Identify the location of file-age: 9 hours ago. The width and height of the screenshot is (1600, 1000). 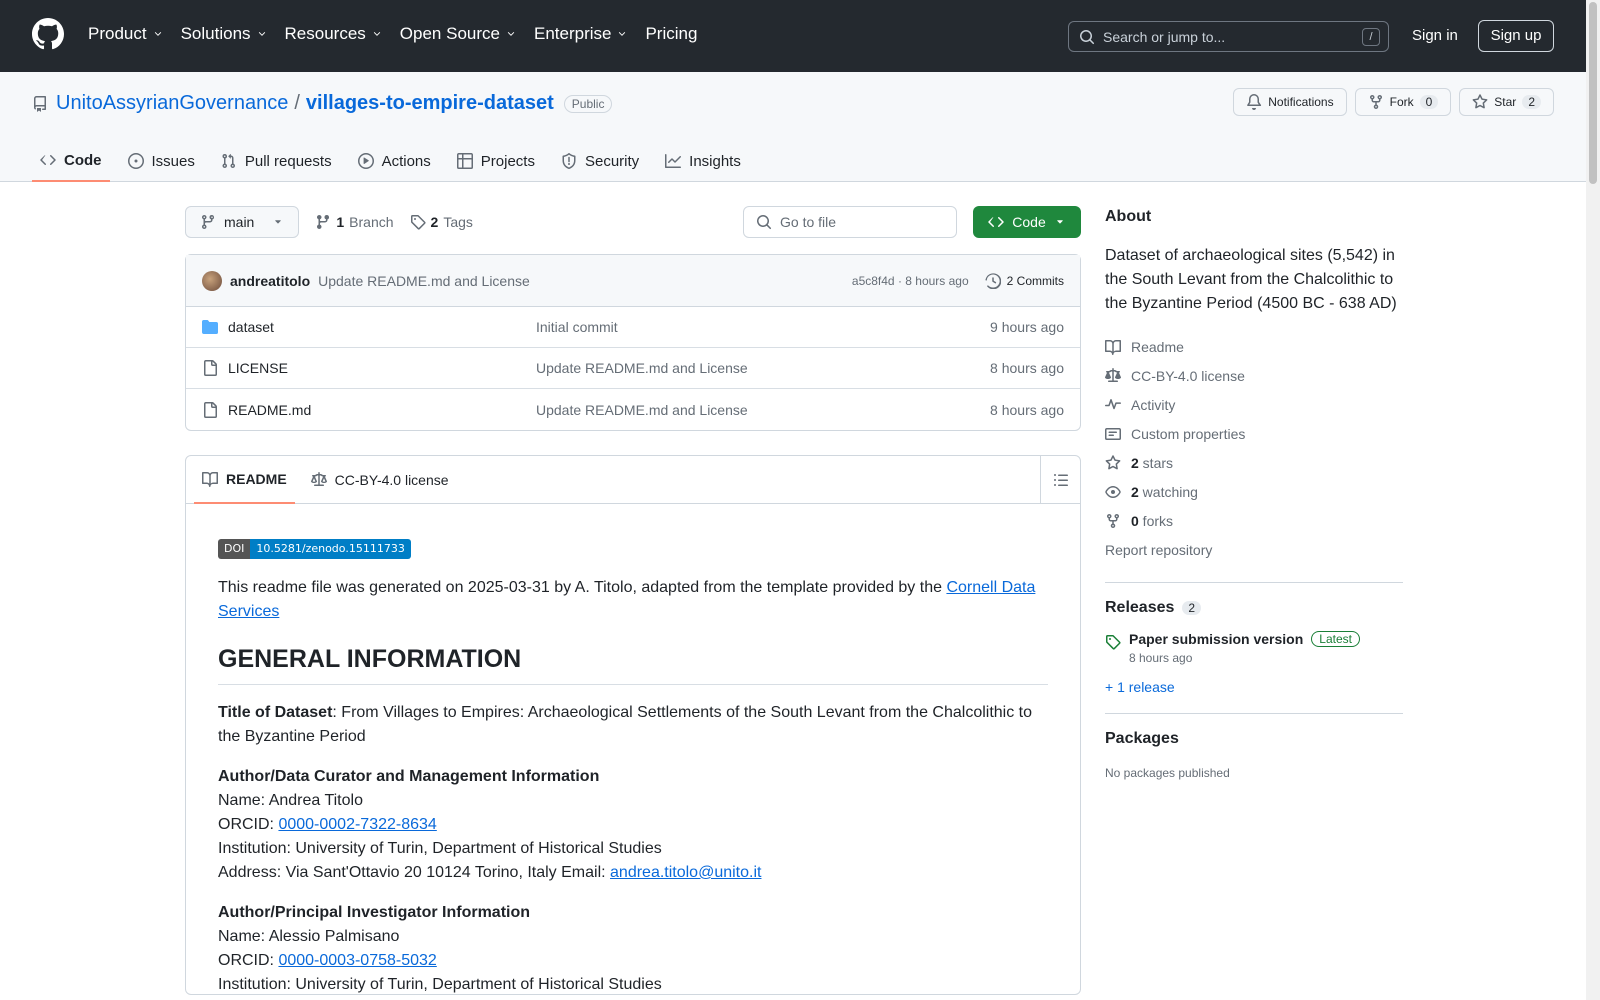
(1027, 327).